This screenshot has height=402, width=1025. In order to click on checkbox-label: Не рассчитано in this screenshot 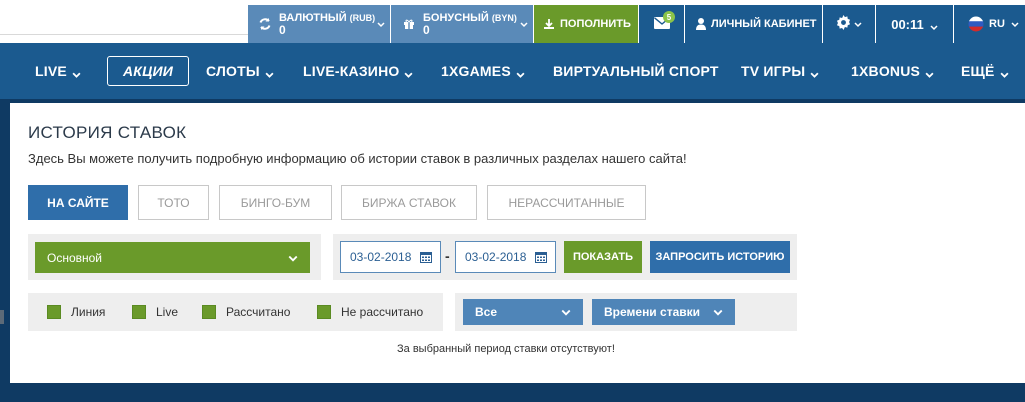, I will do `click(382, 312)`.